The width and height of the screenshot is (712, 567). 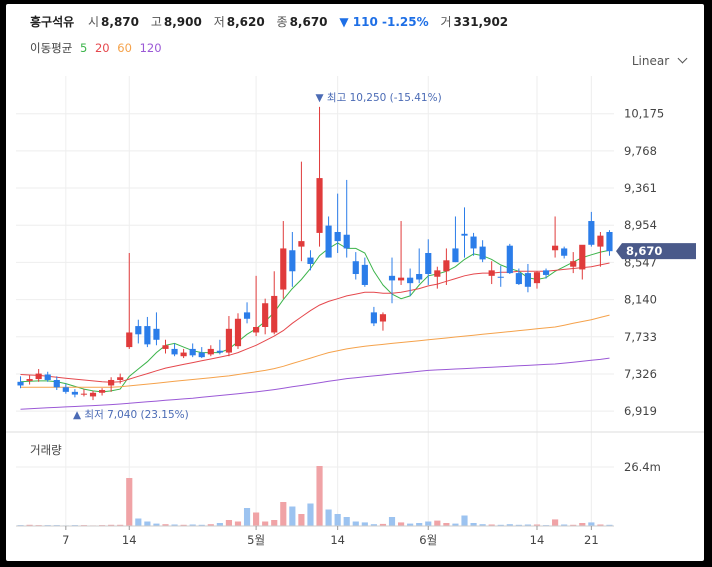 I want to click on y-tick-label: 8,954, so click(x=640, y=225).